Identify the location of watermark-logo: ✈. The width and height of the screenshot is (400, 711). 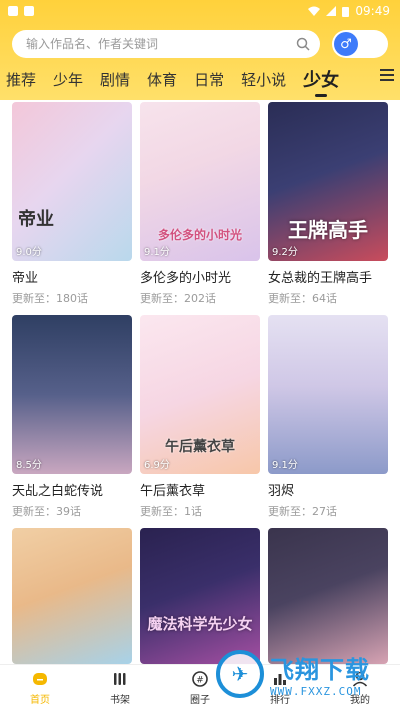
(240, 674).